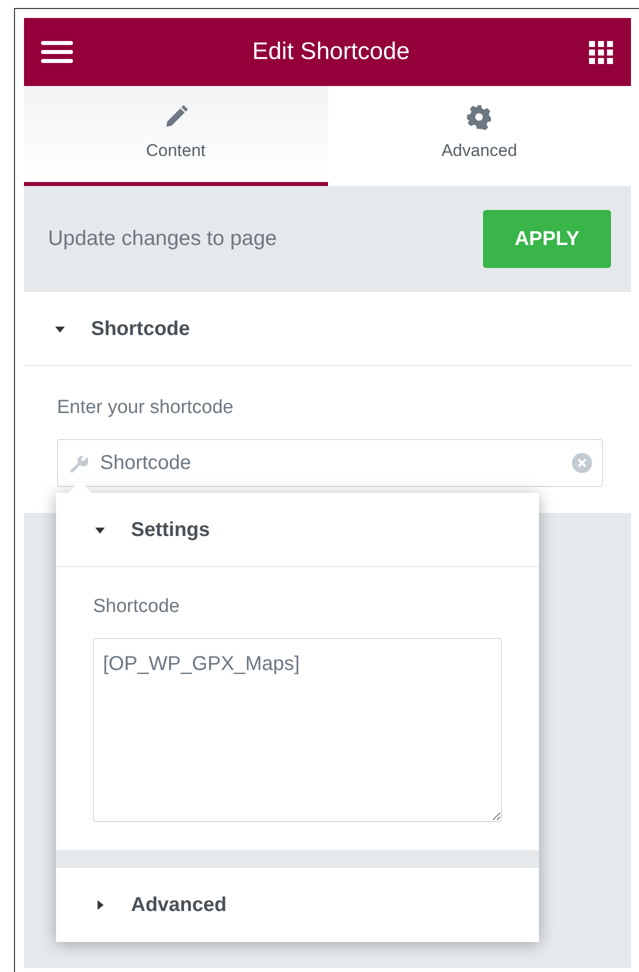 This screenshot has width=639, height=972. I want to click on dynamic-tag-field: Shortcode, so click(330, 462).